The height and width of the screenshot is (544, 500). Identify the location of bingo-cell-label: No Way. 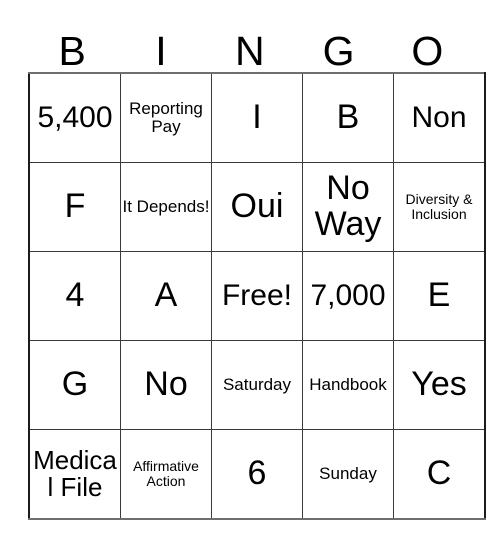
(348, 206).